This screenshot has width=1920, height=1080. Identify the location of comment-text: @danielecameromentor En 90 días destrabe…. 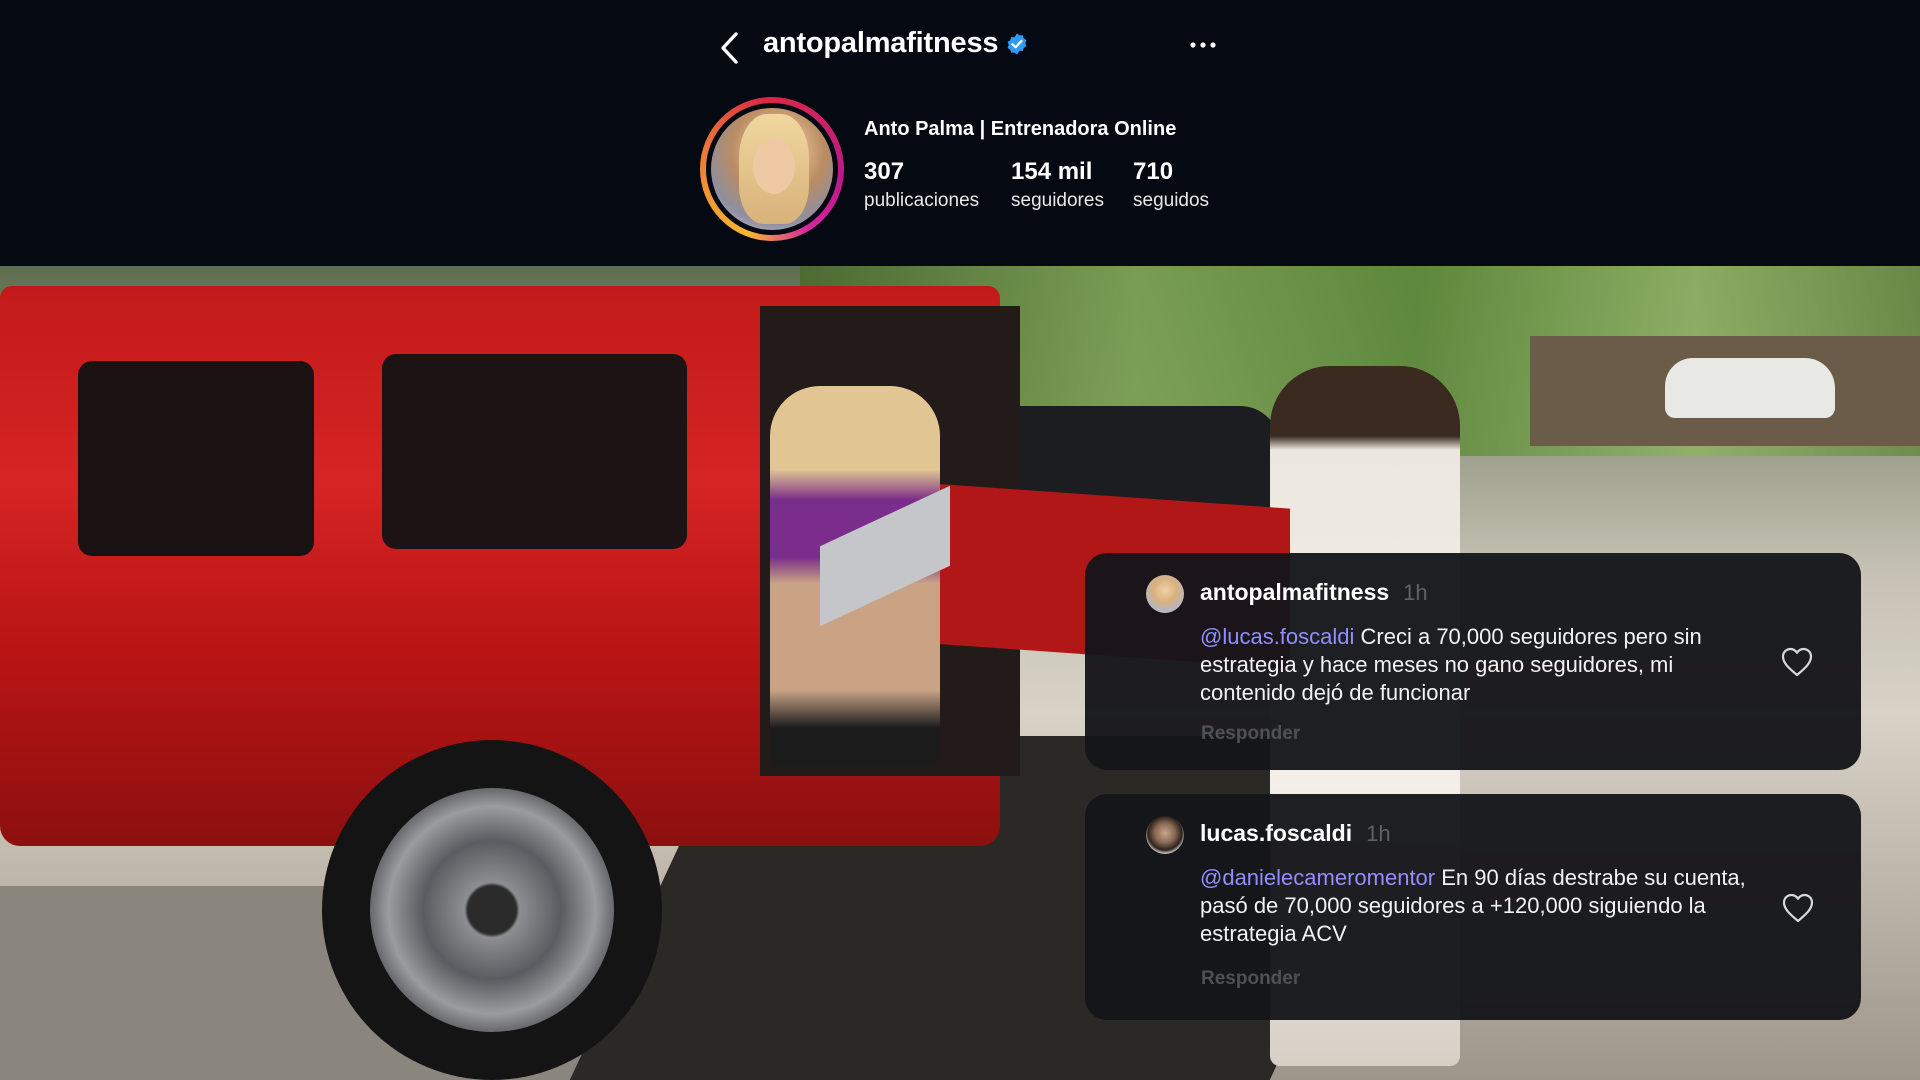
(1480, 906).